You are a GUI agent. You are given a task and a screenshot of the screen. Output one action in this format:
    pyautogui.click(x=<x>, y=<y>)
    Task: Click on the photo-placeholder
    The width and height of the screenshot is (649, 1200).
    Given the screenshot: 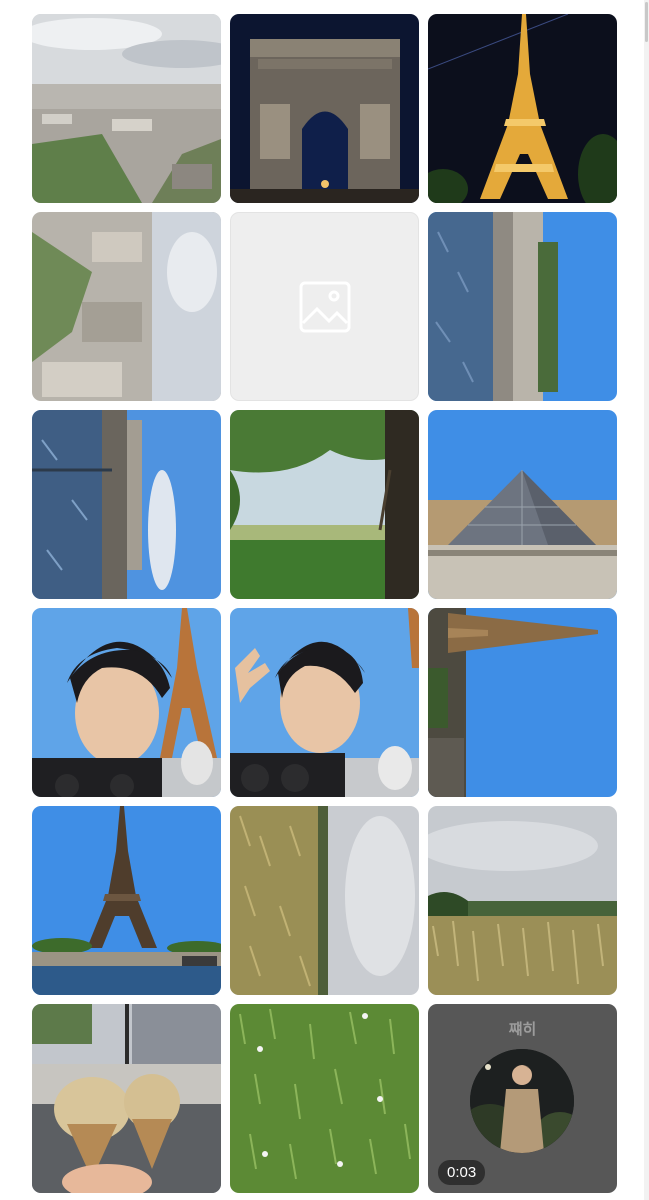 What is the action you would take?
    pyautogui.click(x=324, y=306)
    